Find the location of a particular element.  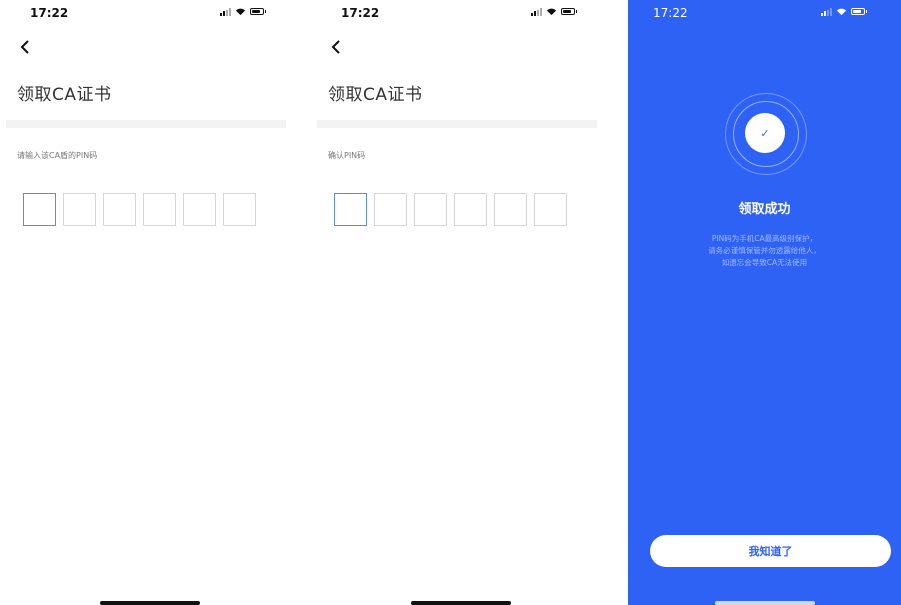

desc-line: 如遗忘会导致CA无法使用 is located at coordinates (764, 262).